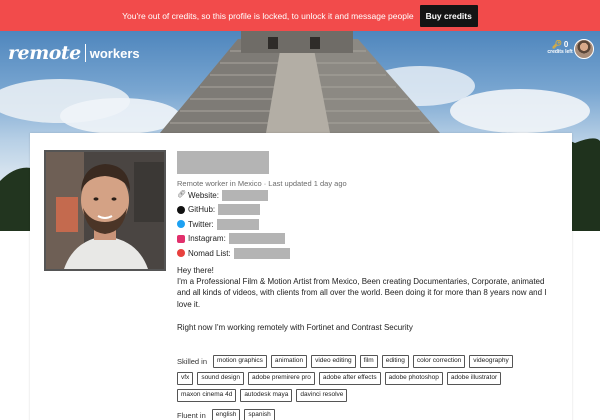  Describe the element at coordinates (266, 395) in the screenshot. I see `skill-tag: autodesk maya` at that location.